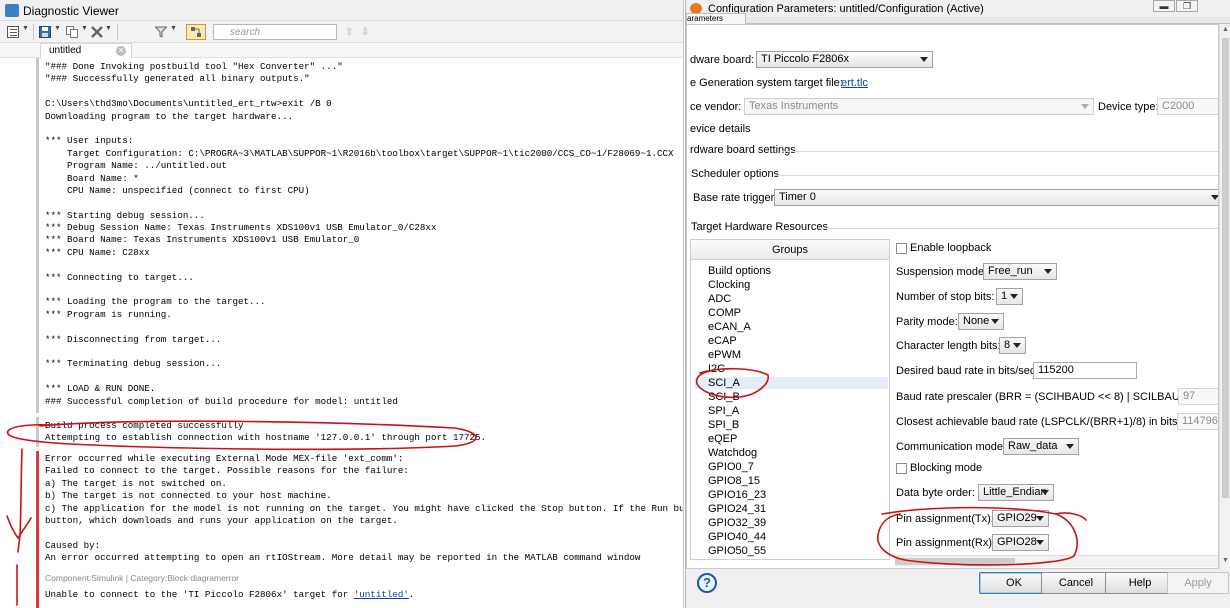 Image resolution: width=1230 pixels, height=608 pixels. What do you see at coordinates (722, 439) in the screenshot?
I see `group-item-eqep: eQEP` at bounding box center [722, 439].